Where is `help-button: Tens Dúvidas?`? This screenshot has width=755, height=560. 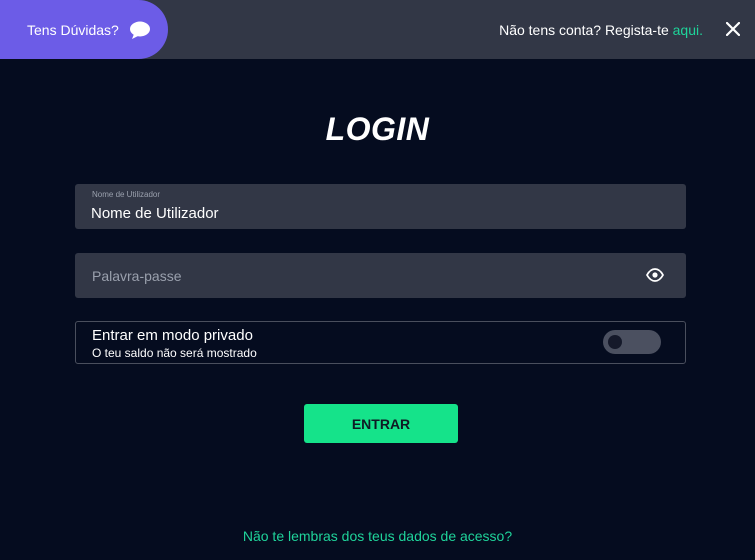
help-button: Tens Dúvidas? is located at coordinates (84, 29).